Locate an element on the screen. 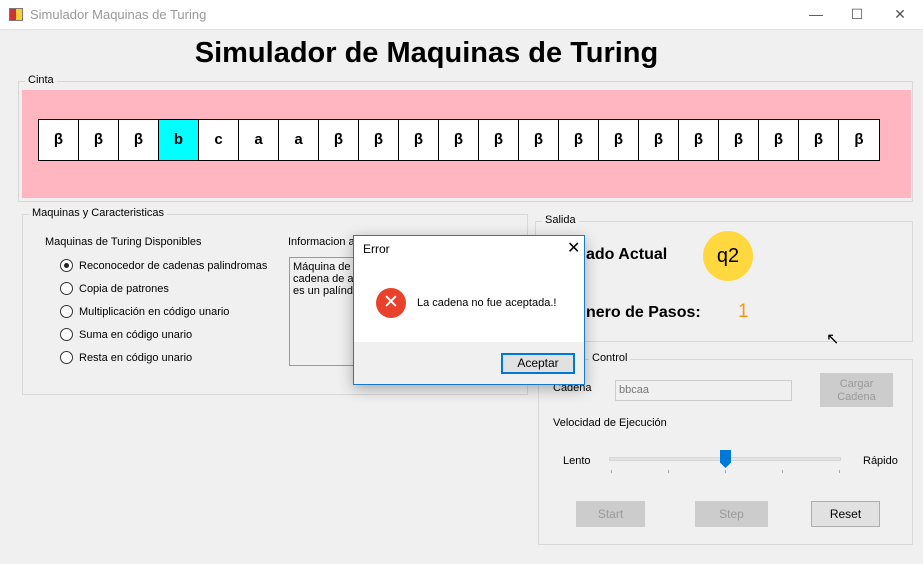  machines-group-label: Maquinas y Caracteristicas is located at coordinates (98, 213).